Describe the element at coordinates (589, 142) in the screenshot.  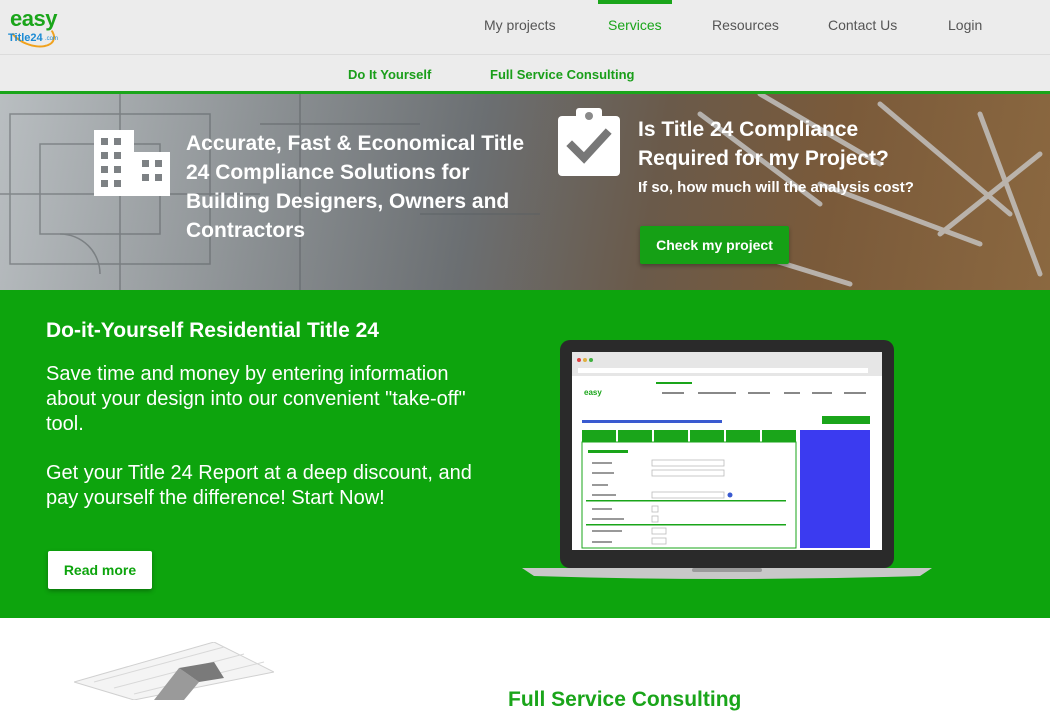
I see `clipboard-check-icon` at that location.